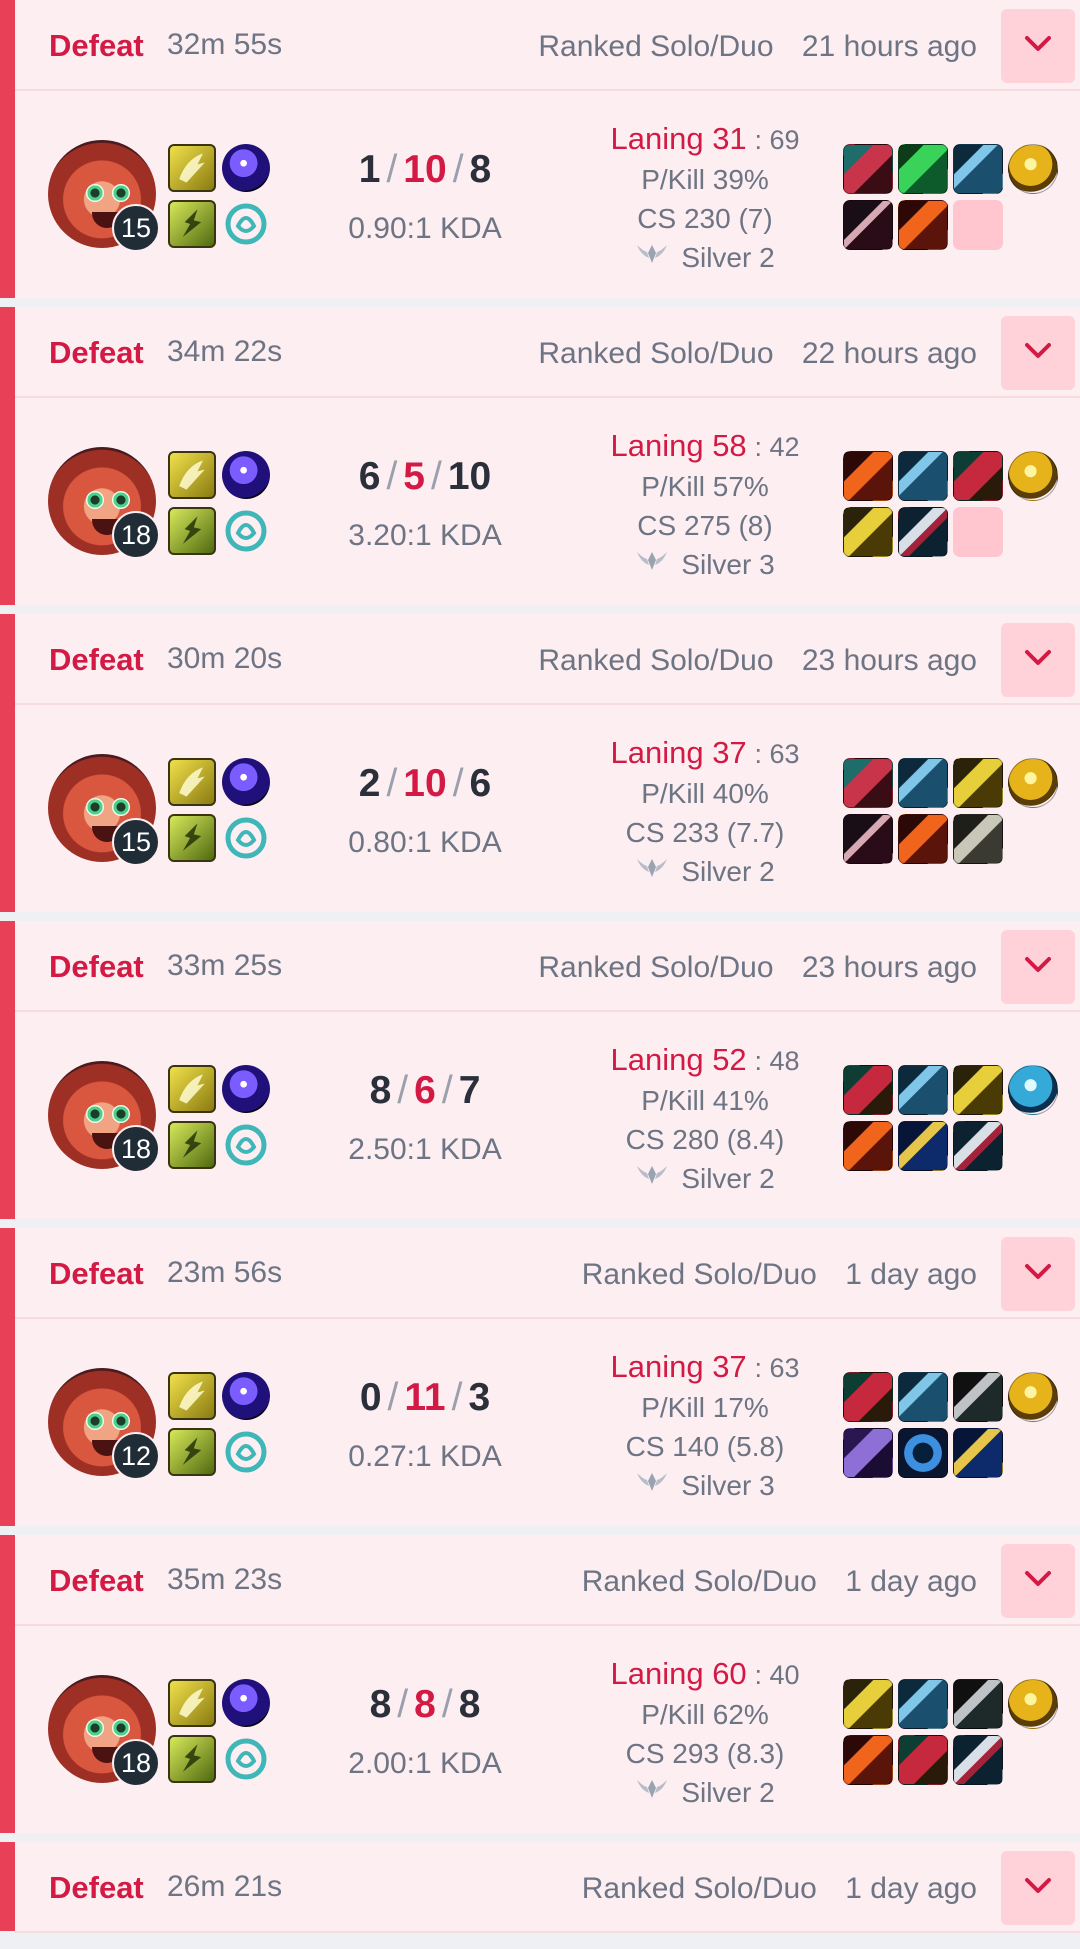 The width and height of the screenshot is (1080, 1949). Describe the element at coordinates (705, 179) in the screenshot. I see `kill-participation: P/Kill 39%` at that location.